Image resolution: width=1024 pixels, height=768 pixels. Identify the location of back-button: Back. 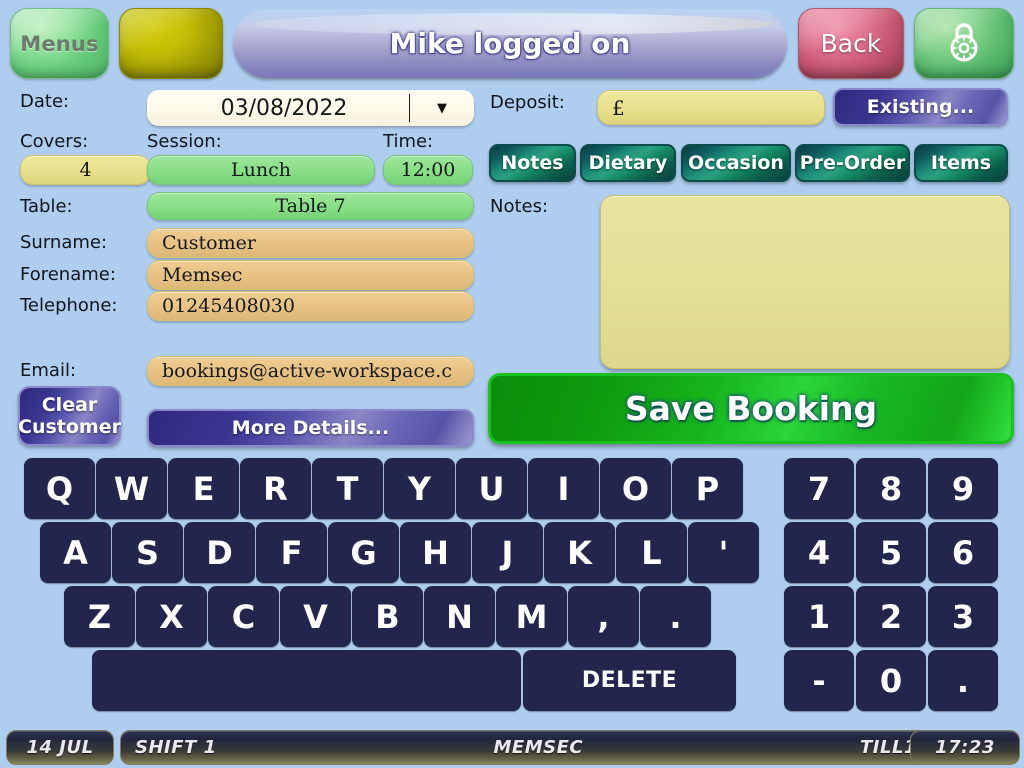
(851, 43).